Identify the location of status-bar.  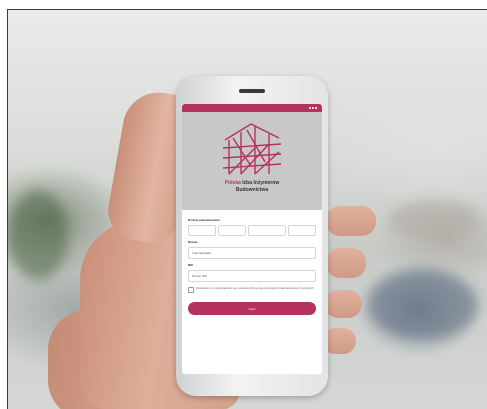
(252, 108).